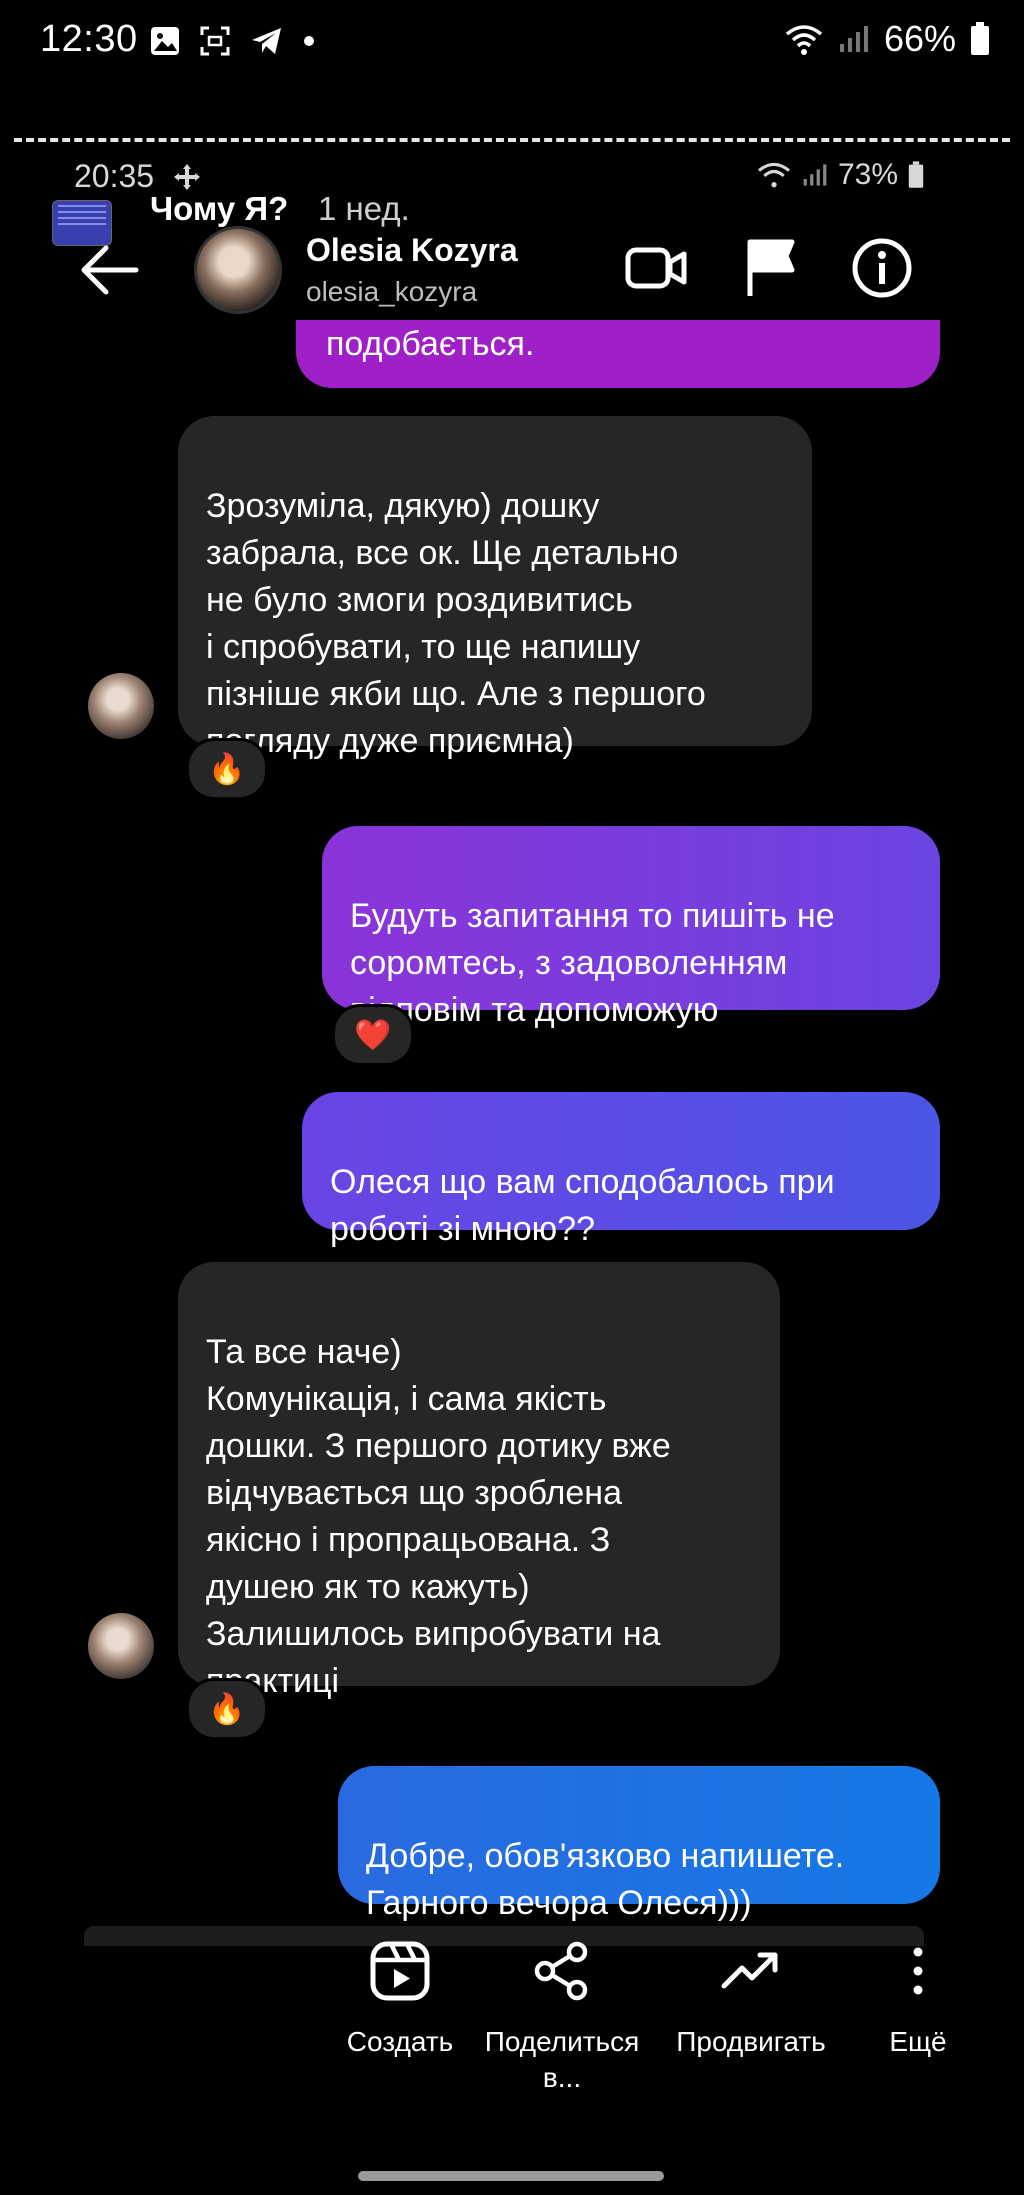 This screenshot has width=1024, height=2195. What do you see at coordinates (918, 2041) in the screenshot?
I see `more-label: Ещё` at bounding box center [918, 2041].